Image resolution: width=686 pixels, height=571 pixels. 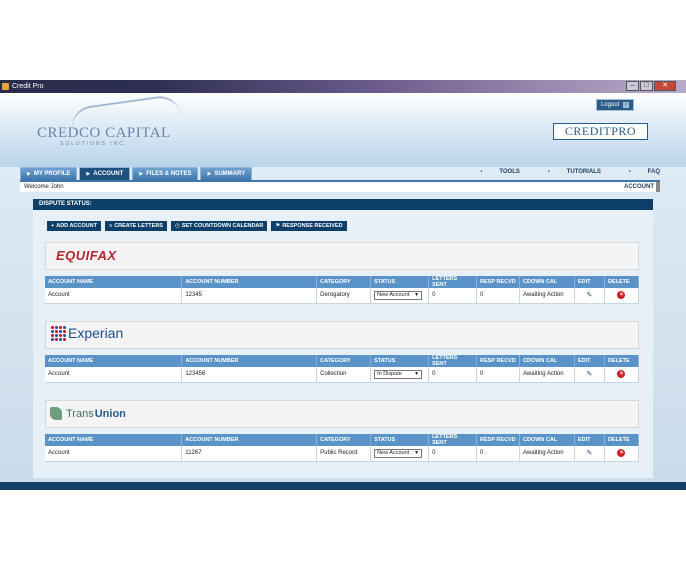 What do you see at coordinates (400, 361) in the screenshot?
I see `column-header: STATUS` at bounding box center [400, 361].